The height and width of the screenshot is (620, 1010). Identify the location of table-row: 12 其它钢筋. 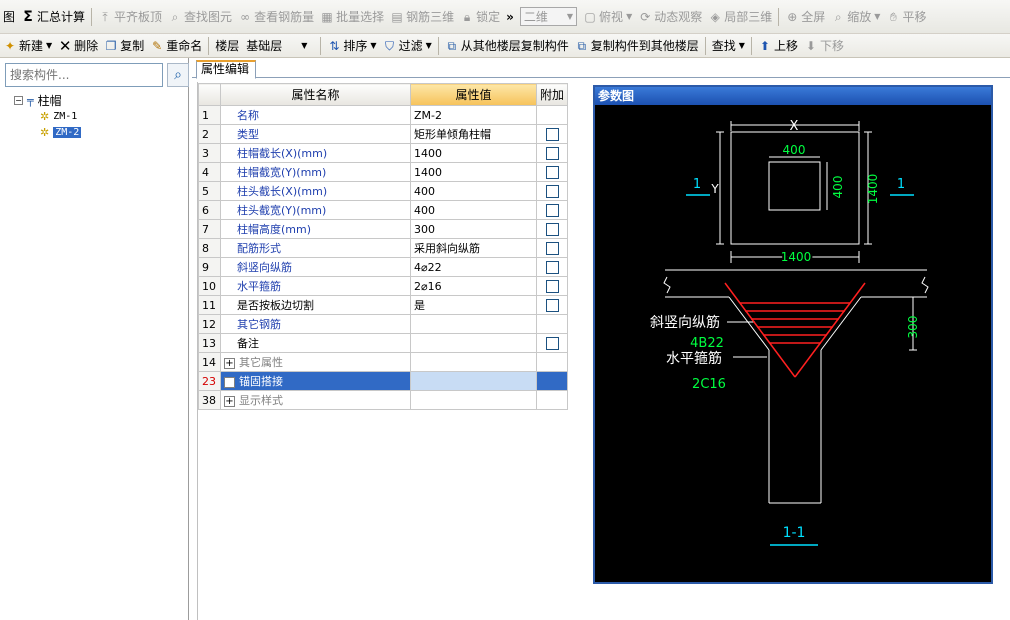
(383, 324).